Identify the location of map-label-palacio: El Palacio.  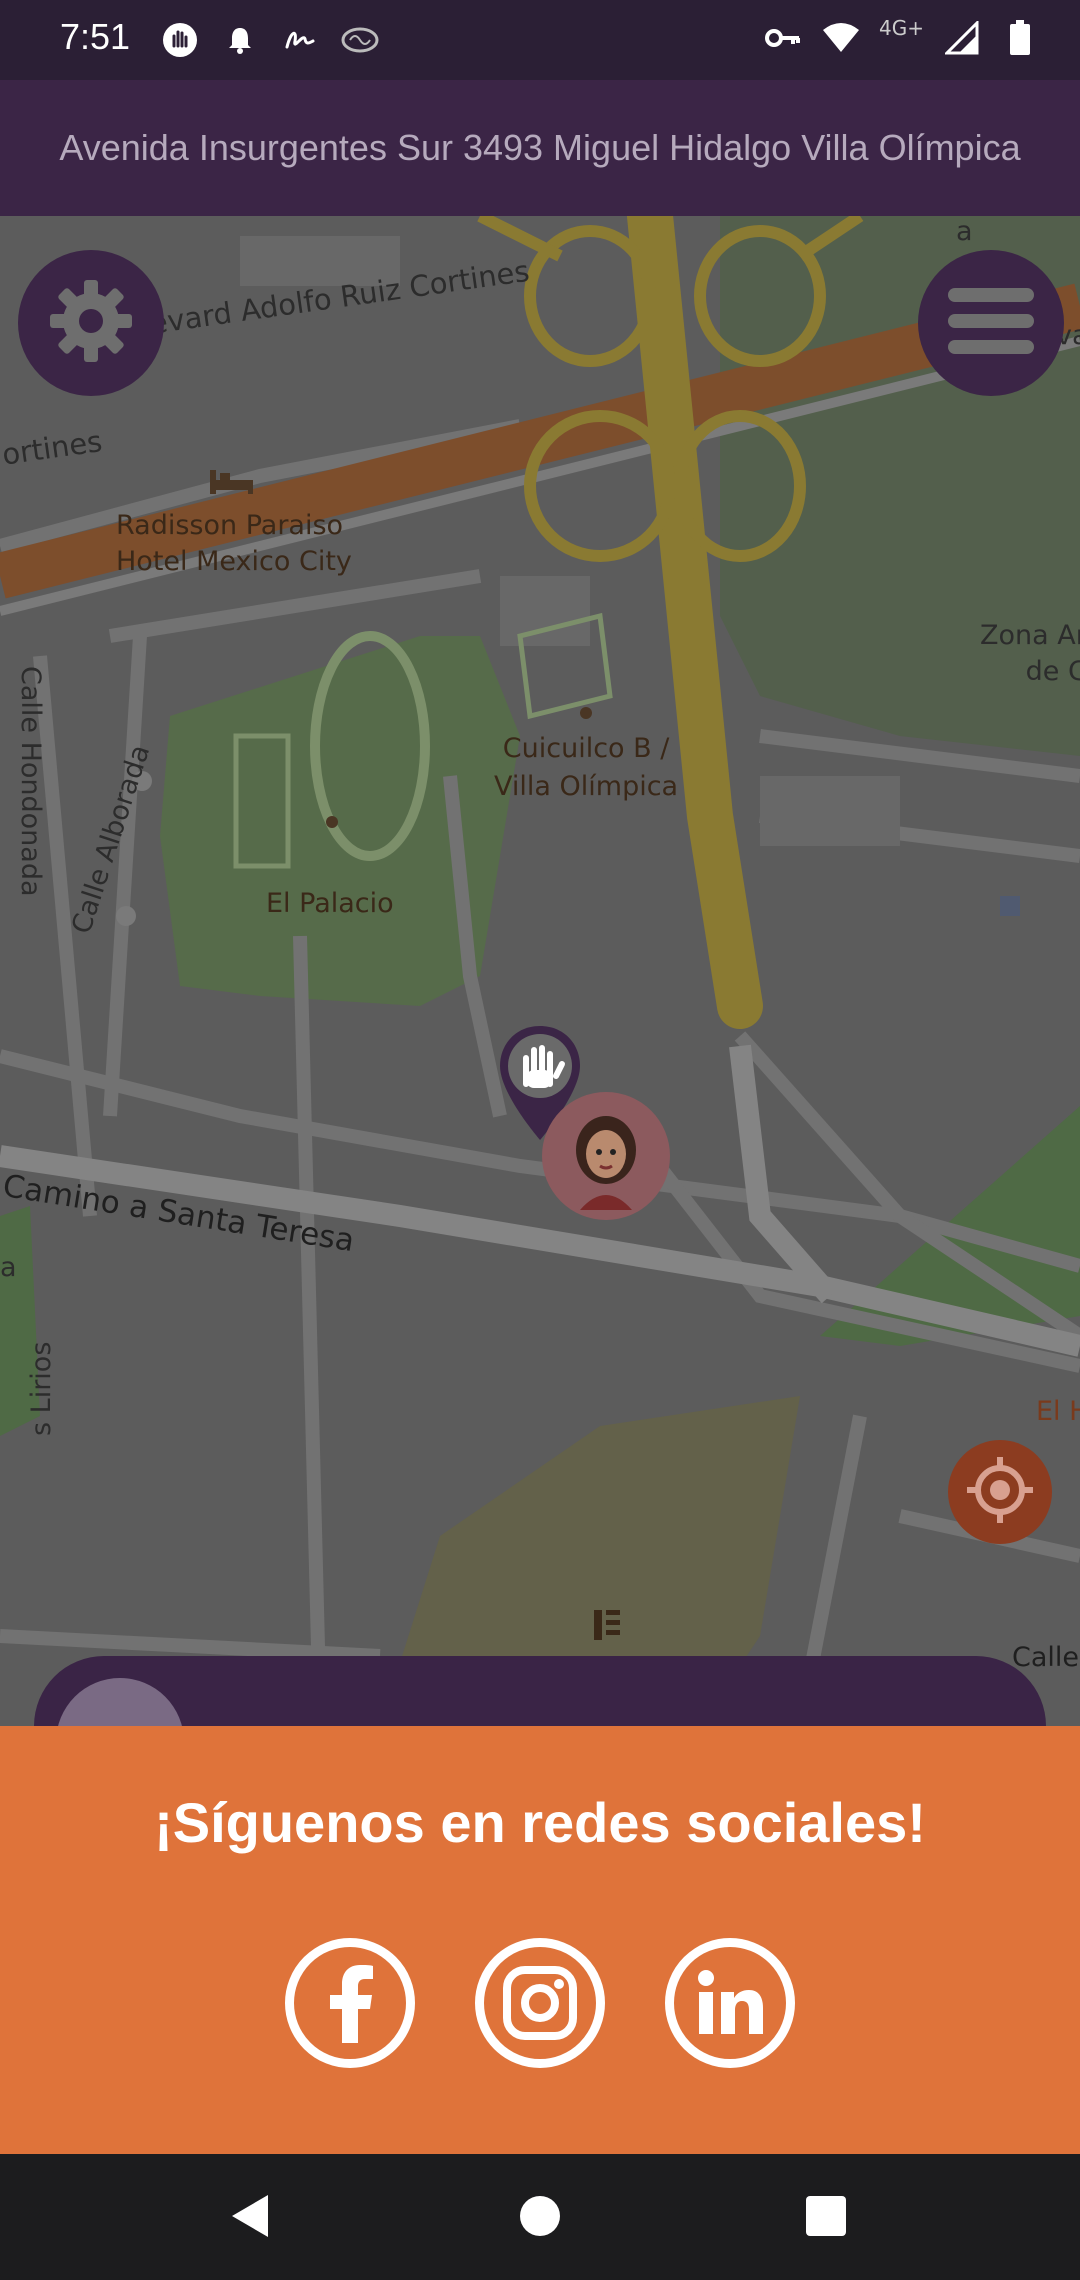
(330, 903).